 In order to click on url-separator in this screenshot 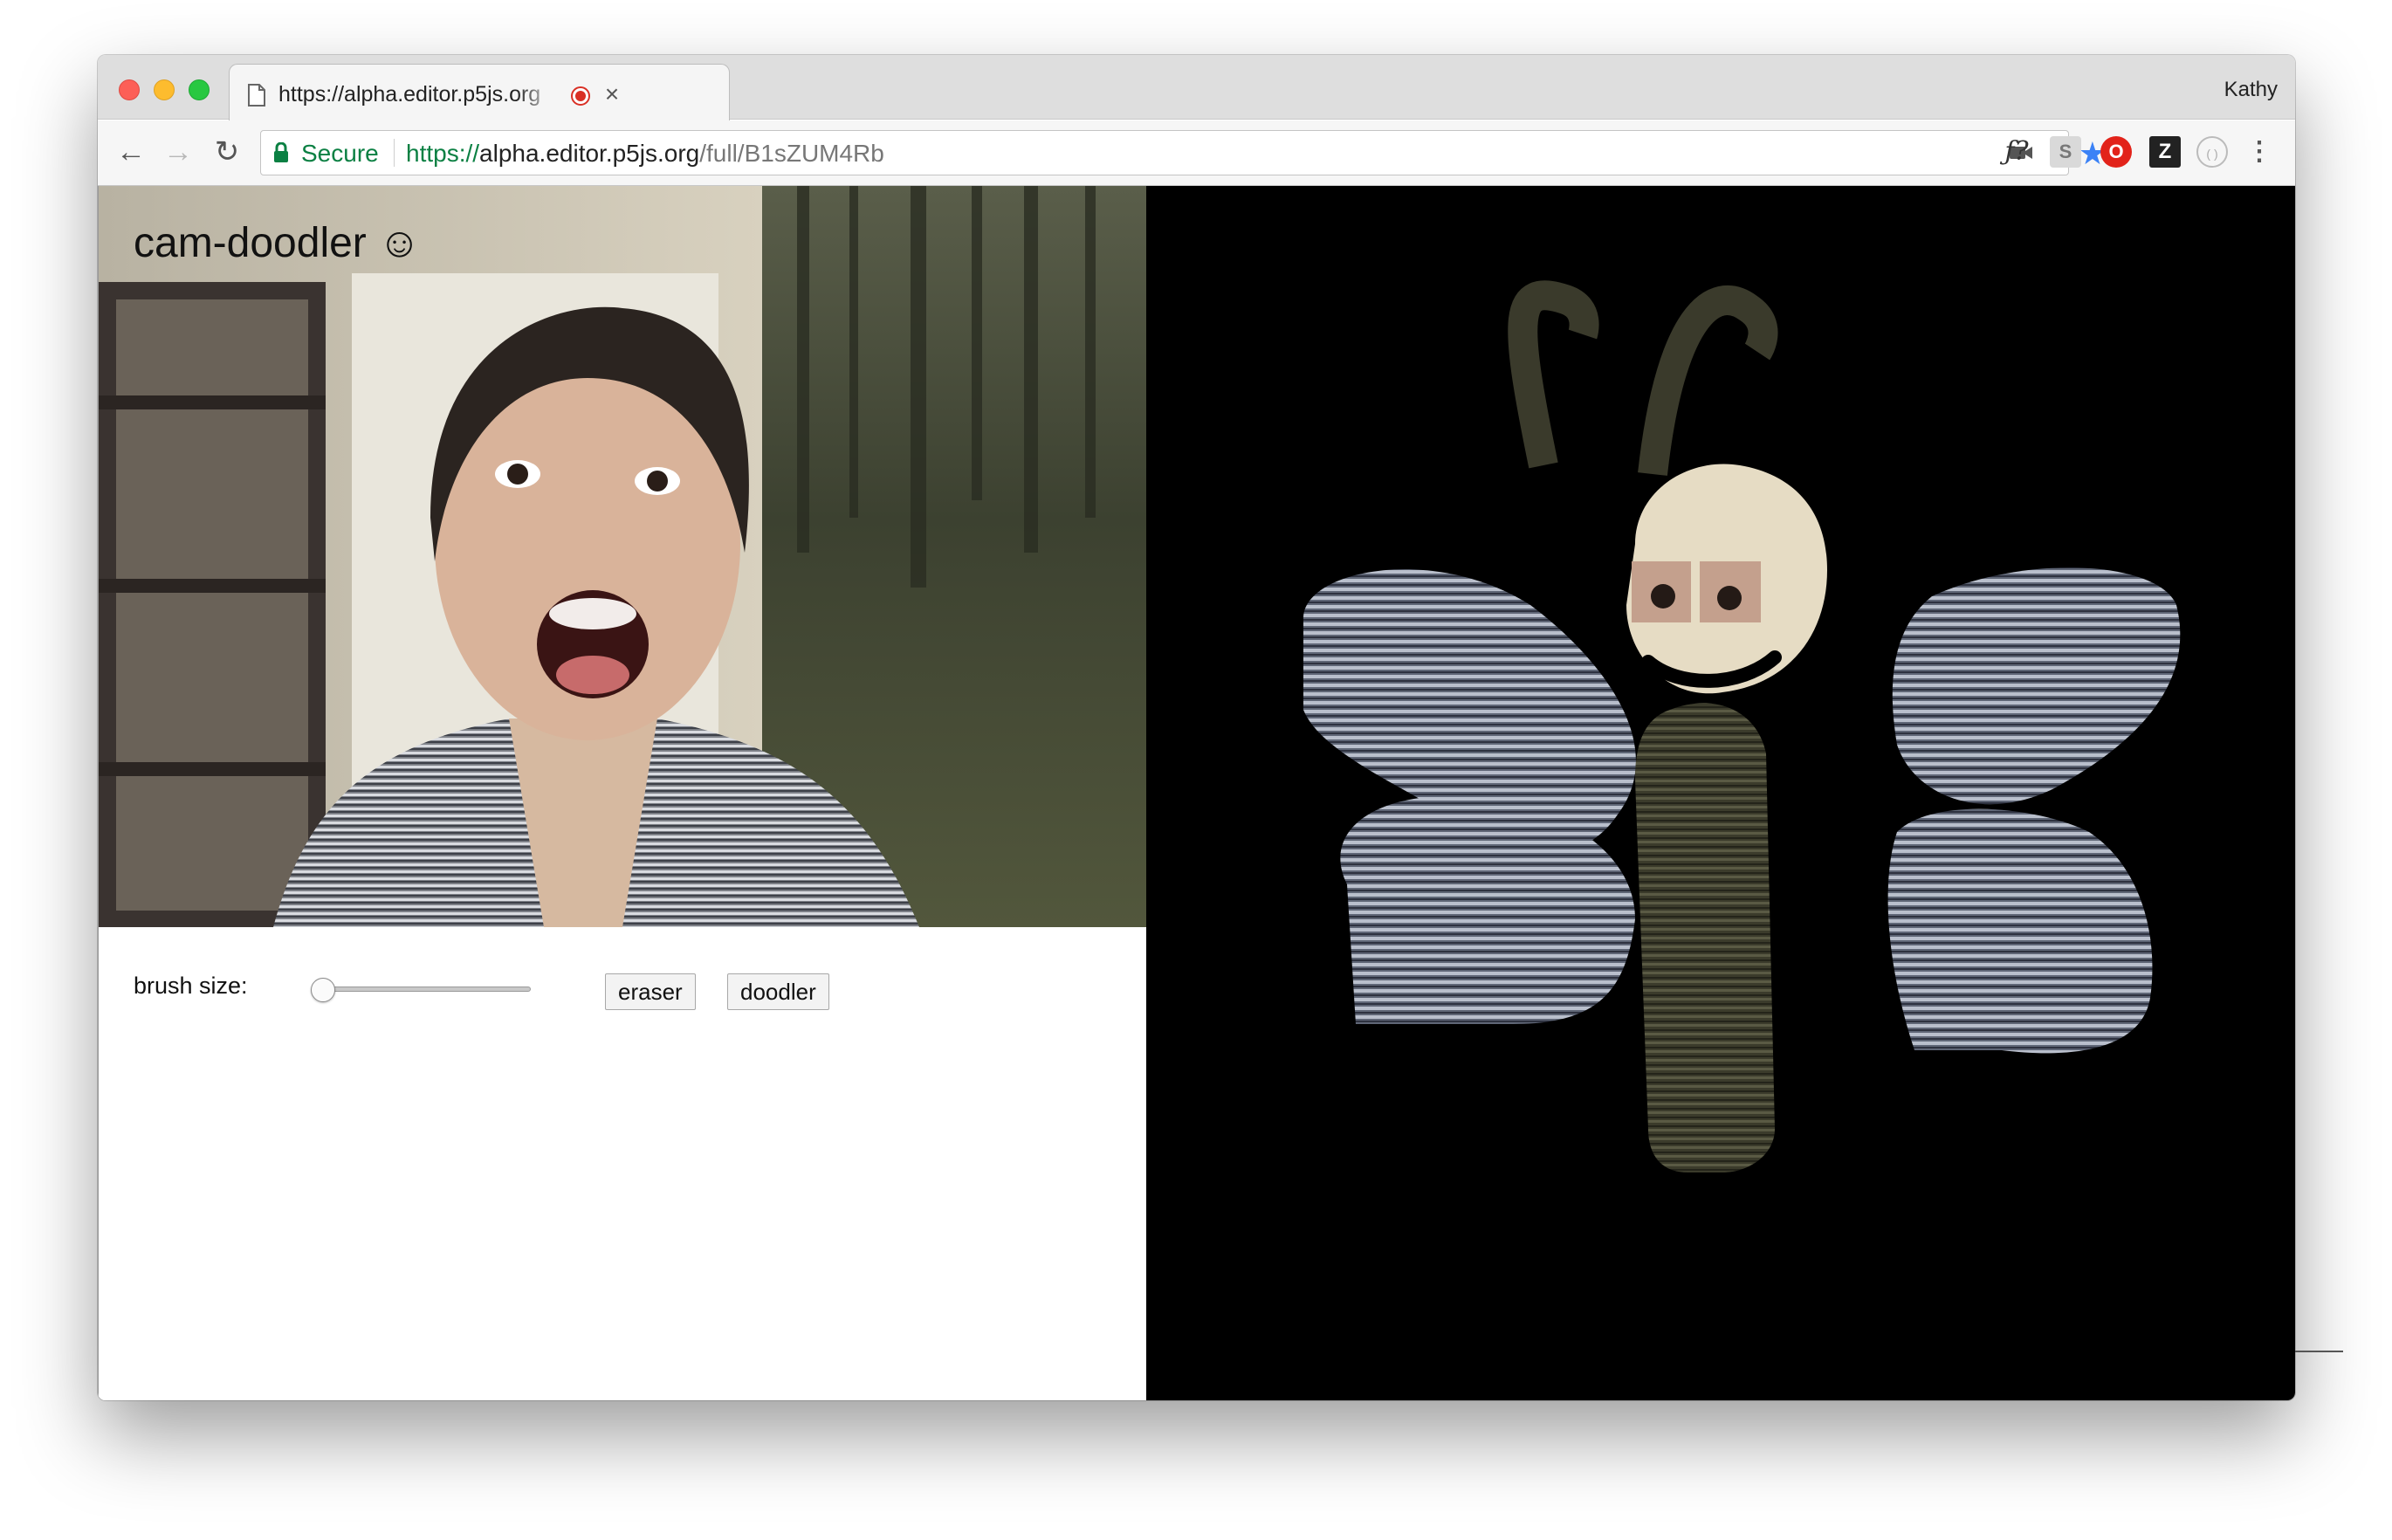, I will do `click(394, 153)`.